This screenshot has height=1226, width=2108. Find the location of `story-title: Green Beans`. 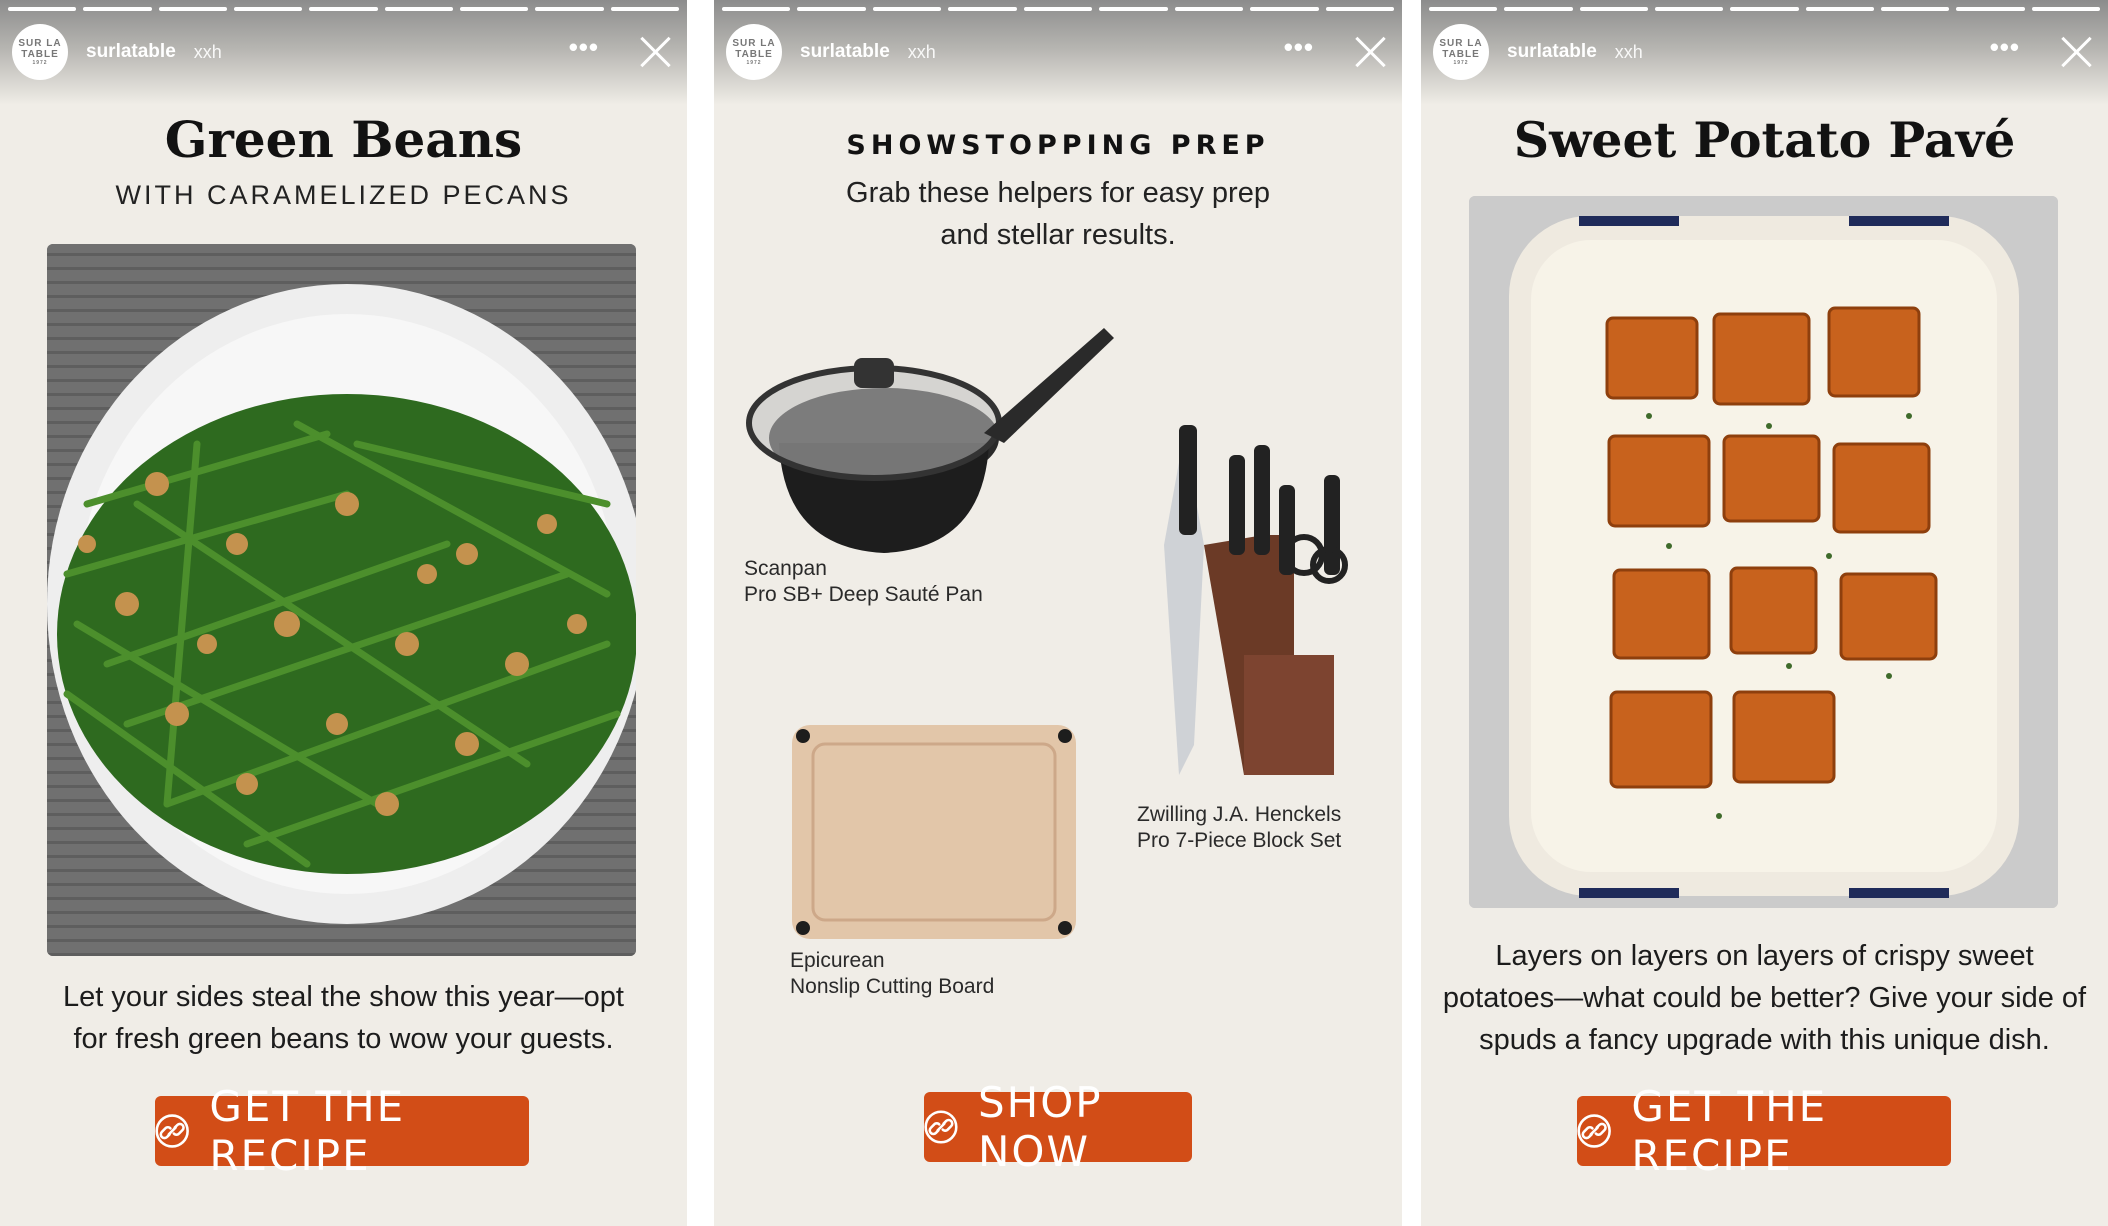

story-title: Green Beans is located at coordinates (343, 139).